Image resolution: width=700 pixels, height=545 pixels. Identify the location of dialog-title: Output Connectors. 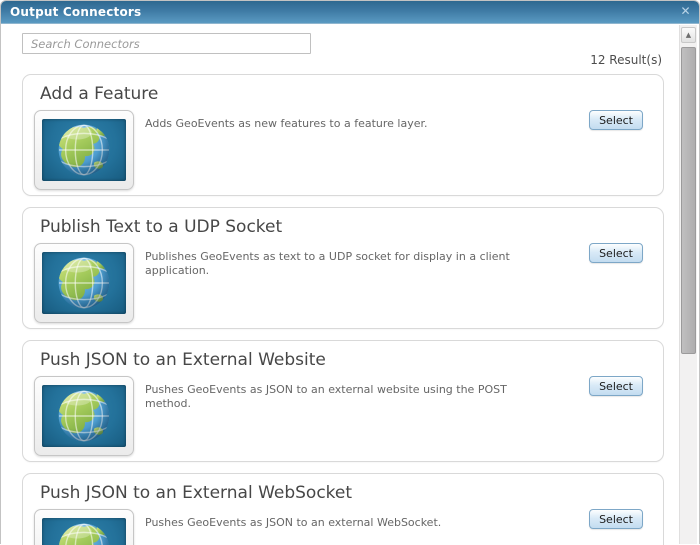
(75, 12).